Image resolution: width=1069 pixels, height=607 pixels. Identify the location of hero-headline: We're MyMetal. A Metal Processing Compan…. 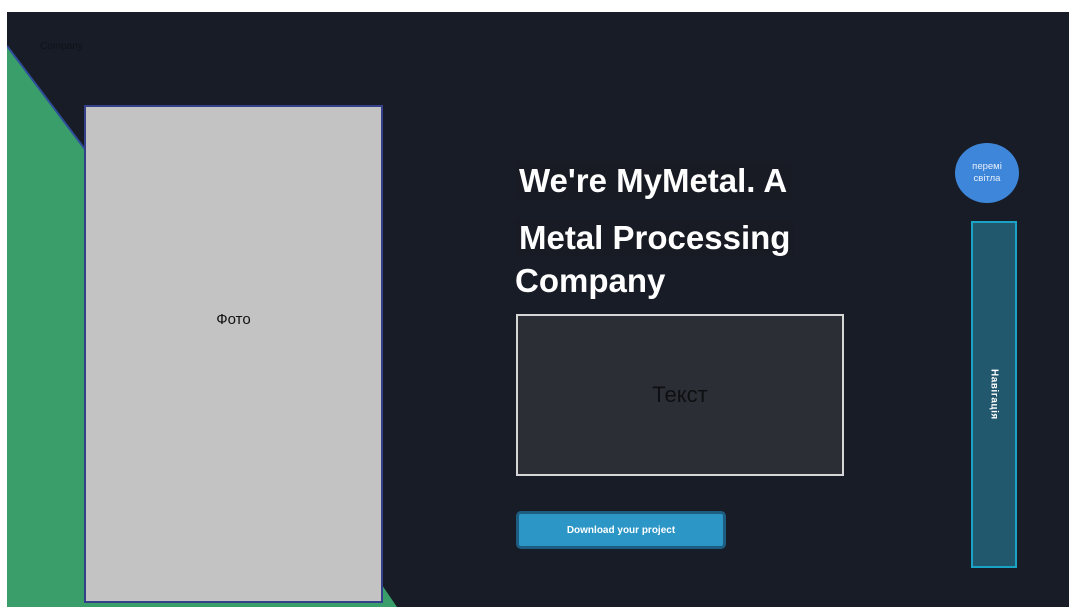
(685, 237).